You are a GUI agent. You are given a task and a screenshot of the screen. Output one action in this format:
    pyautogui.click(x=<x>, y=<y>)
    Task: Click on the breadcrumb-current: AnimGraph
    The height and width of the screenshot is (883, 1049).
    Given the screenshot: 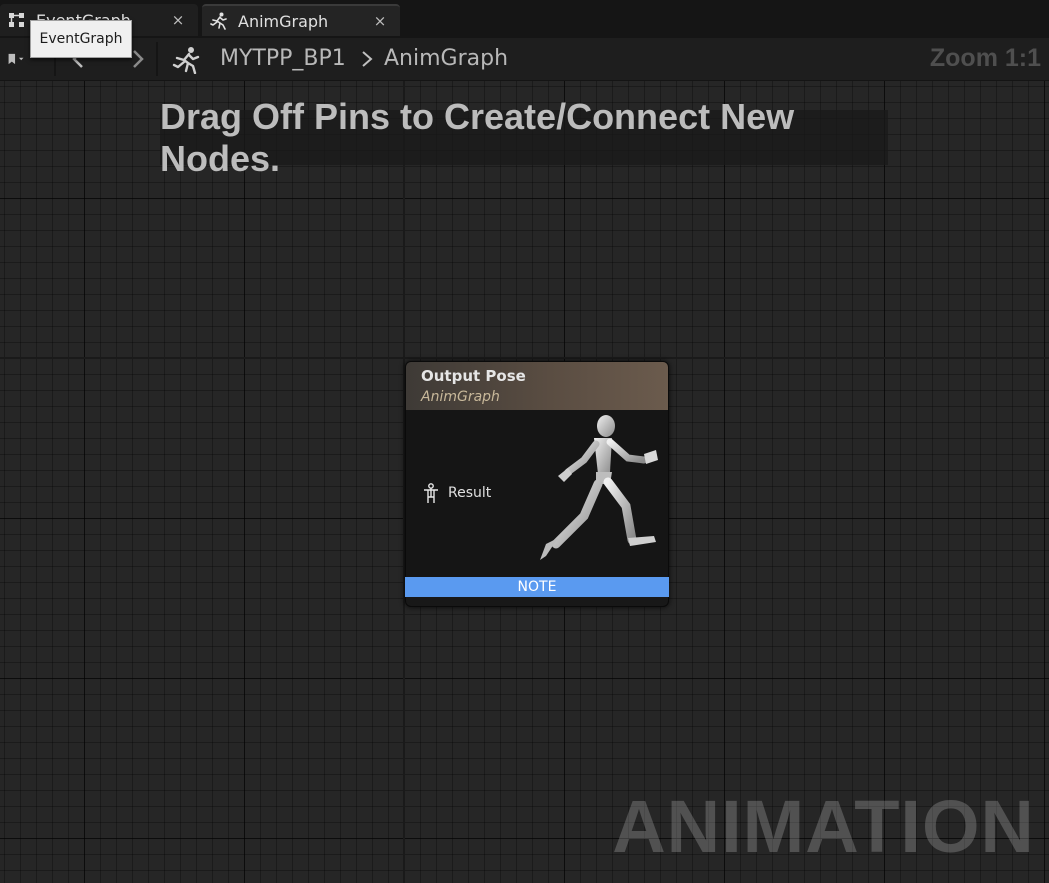 What is the action you would take?
    pyautogui.click(x=446, y=58)
    